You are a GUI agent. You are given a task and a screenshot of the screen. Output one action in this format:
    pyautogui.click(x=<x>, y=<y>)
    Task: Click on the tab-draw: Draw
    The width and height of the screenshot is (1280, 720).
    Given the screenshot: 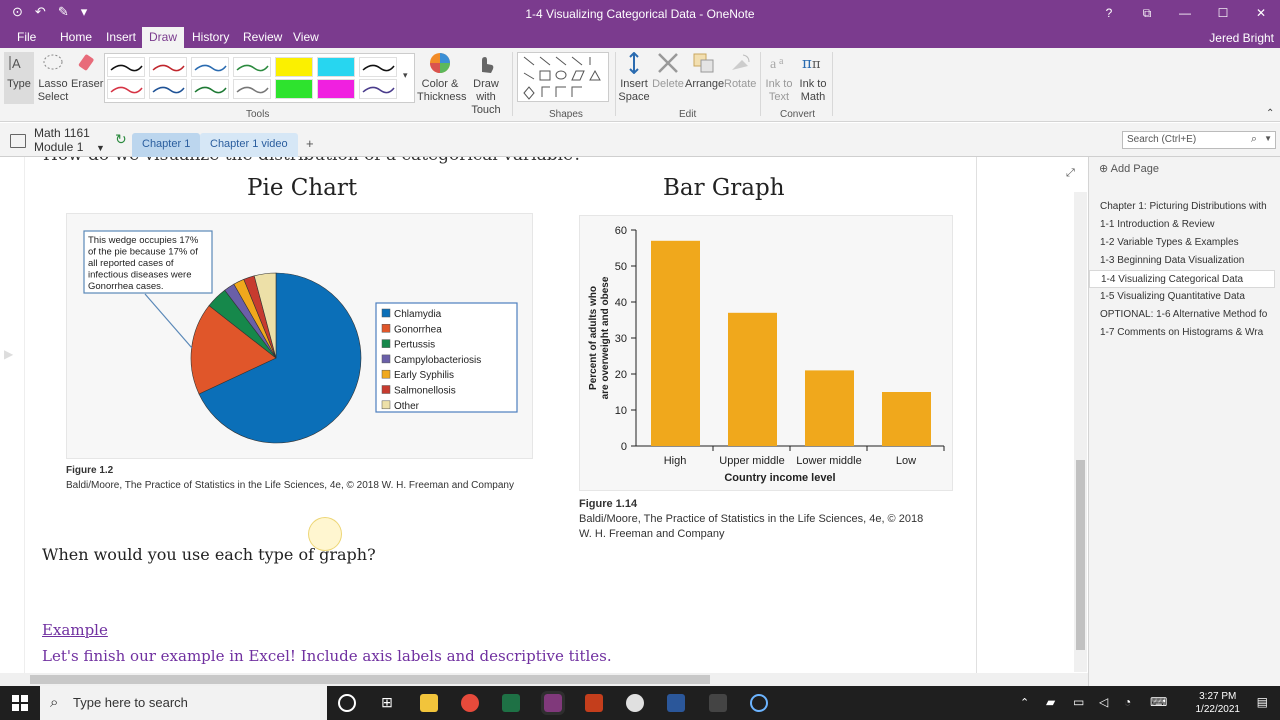 What is the action you would take?
    pyautogui.click(x=163, y=37)
    